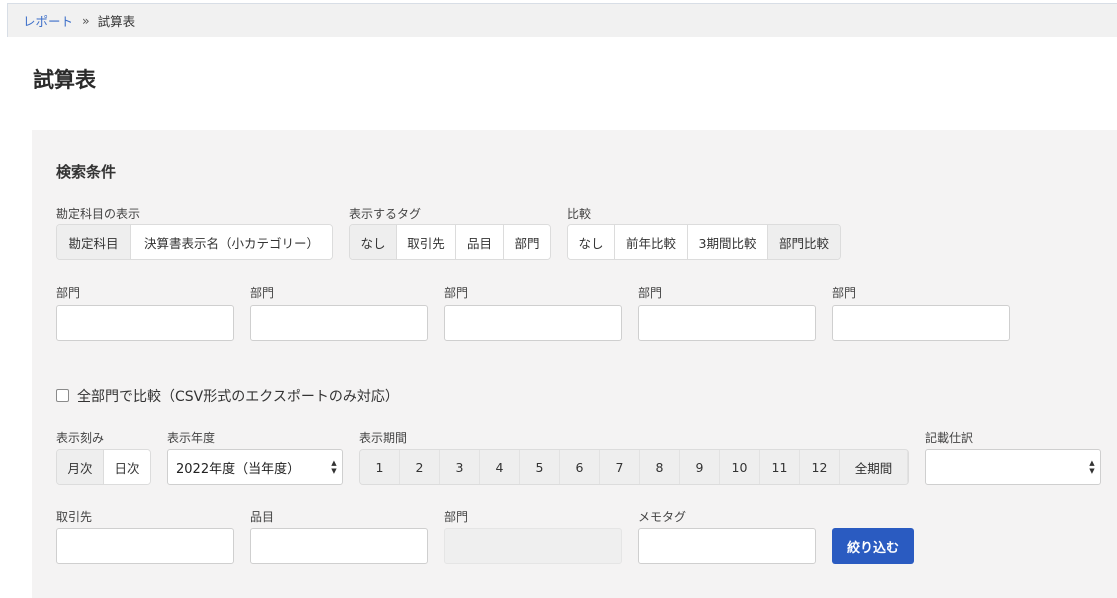 This screenshot has height=598, width=1117. I want to click on period-all: 全期間, so click(874, 467).